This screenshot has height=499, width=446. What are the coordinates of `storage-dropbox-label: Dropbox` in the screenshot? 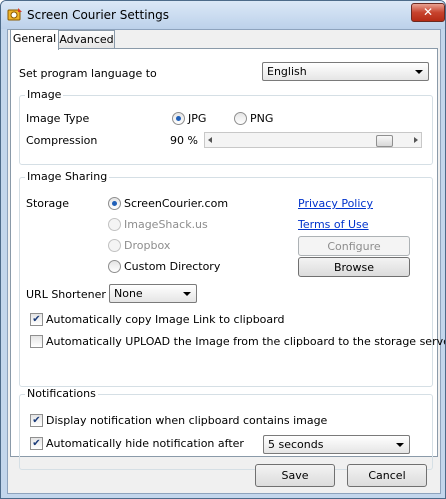 It's located at (147, 245).